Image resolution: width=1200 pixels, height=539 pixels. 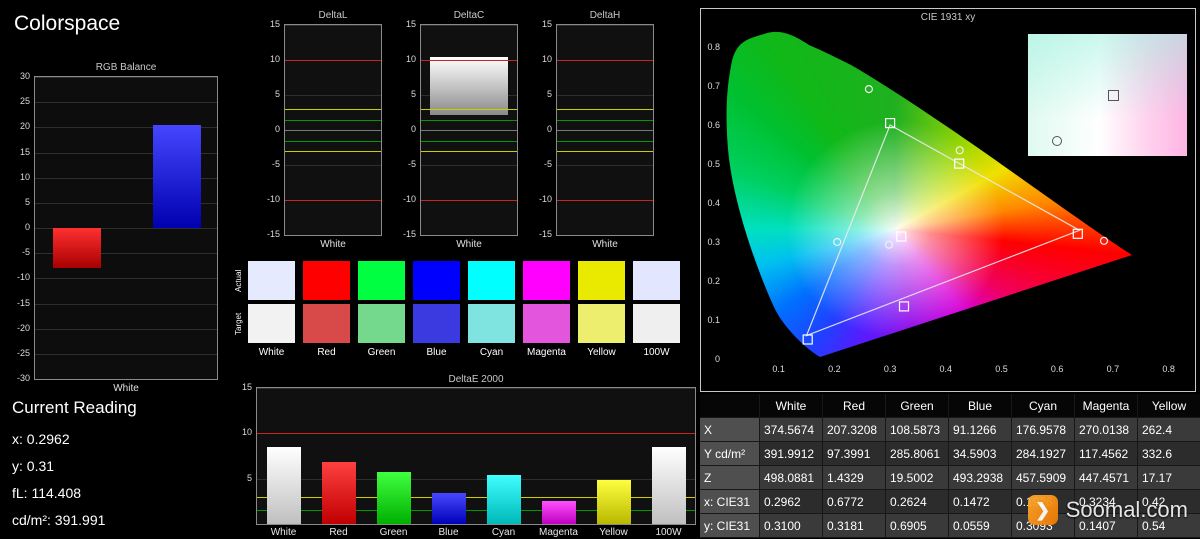 I want to click on rgb-balance-yaxis: 30 25 20 15 10 5 0 -5 -10 -15 -20 -25 -30, so click(x=21, y=227).